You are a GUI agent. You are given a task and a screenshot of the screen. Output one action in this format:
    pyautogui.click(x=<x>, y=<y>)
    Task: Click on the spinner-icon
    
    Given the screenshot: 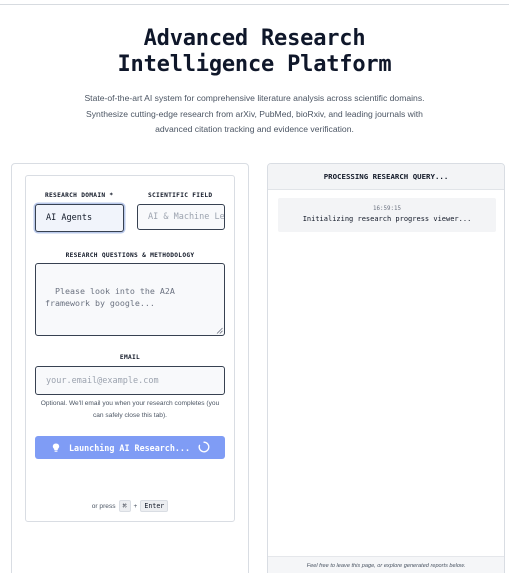 What is the action you would take?
    pyautogui.click(x=204, y=447)
    